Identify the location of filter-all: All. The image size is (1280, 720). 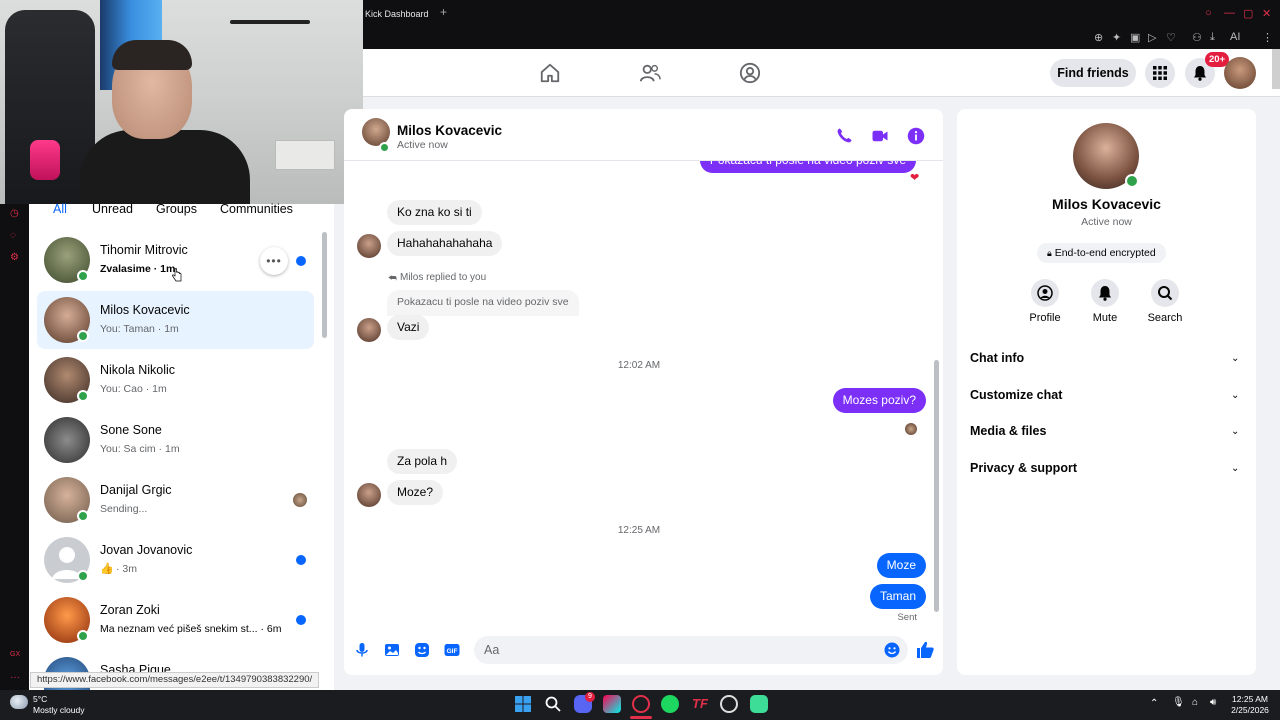
(60, 209).